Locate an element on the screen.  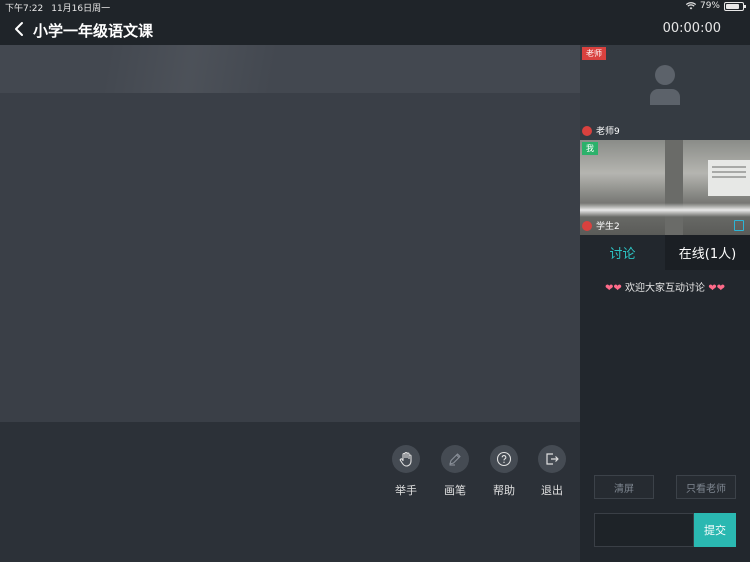
raise-hand-icon is located at coordinates (405, 459).